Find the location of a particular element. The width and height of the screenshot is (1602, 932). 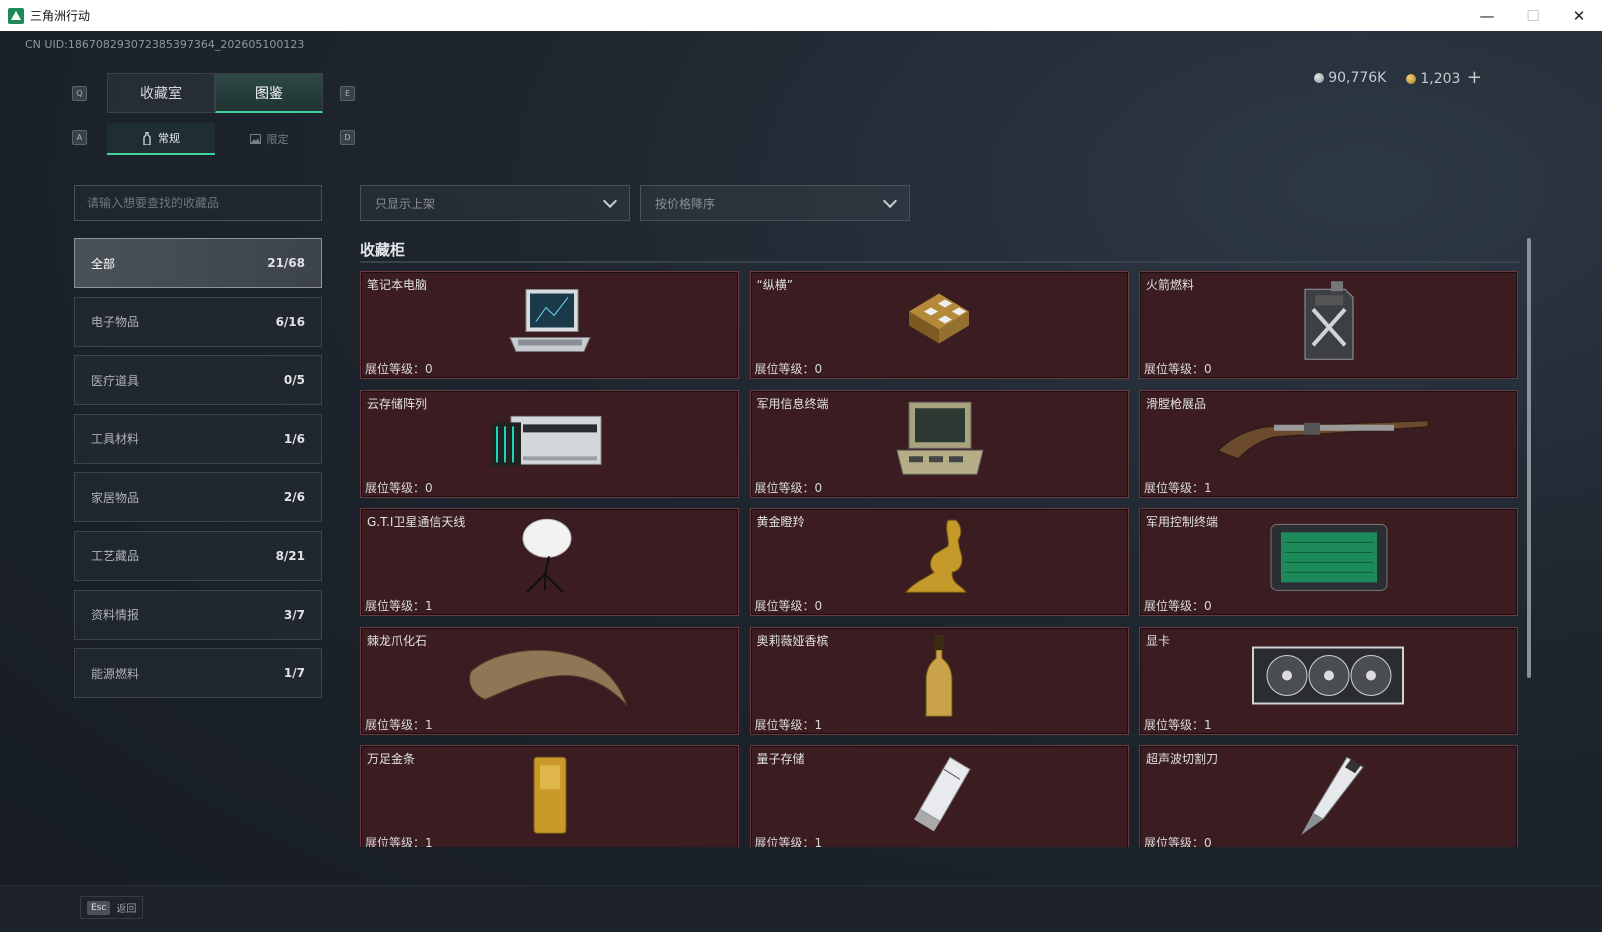

tab-collection-room: 收藏室 is located at coordinates (161, 93).